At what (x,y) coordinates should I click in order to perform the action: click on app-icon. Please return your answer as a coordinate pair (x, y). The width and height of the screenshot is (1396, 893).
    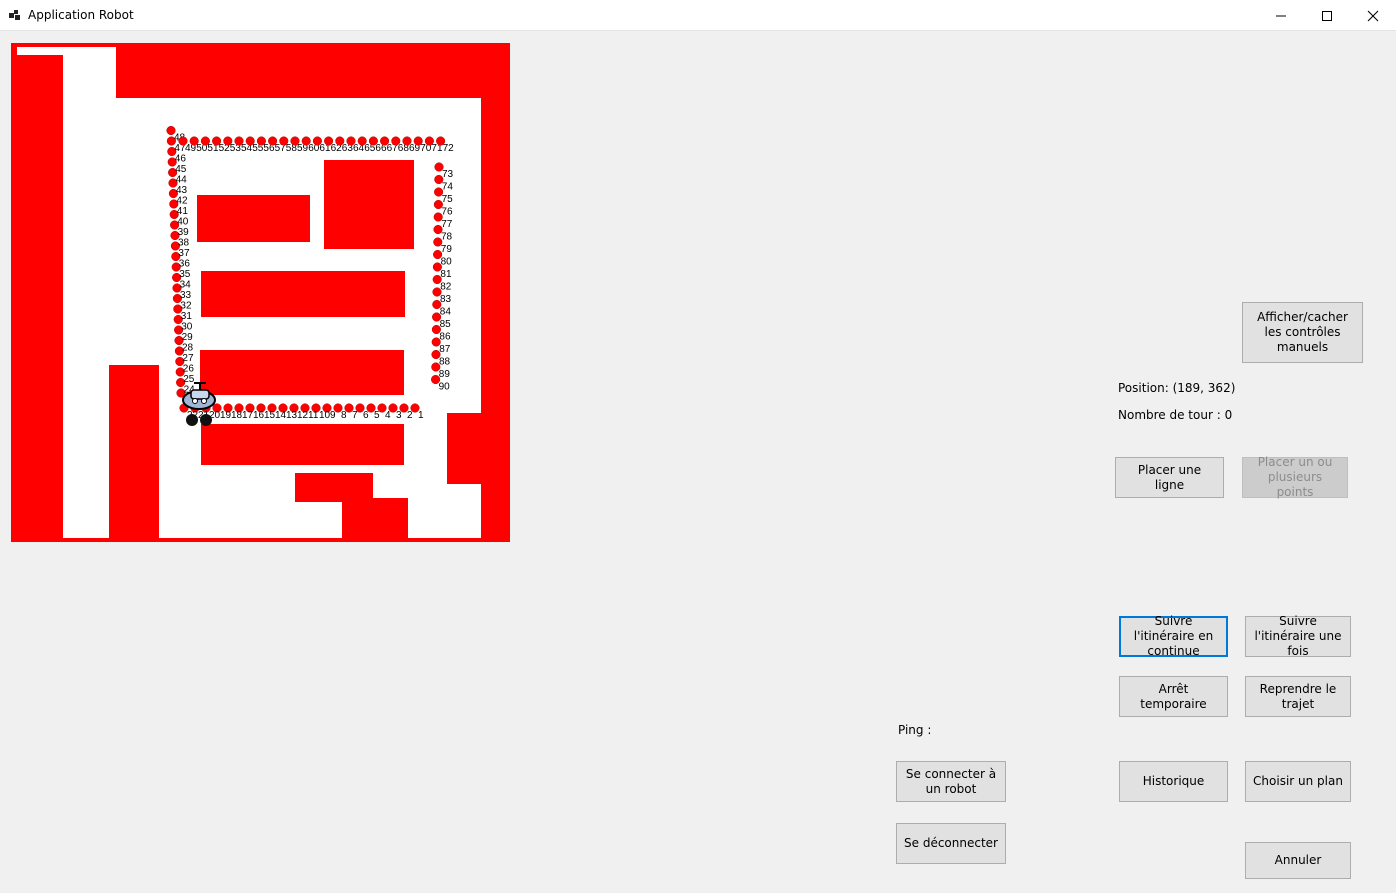
    Looking at the image, I should click on (14, 15).